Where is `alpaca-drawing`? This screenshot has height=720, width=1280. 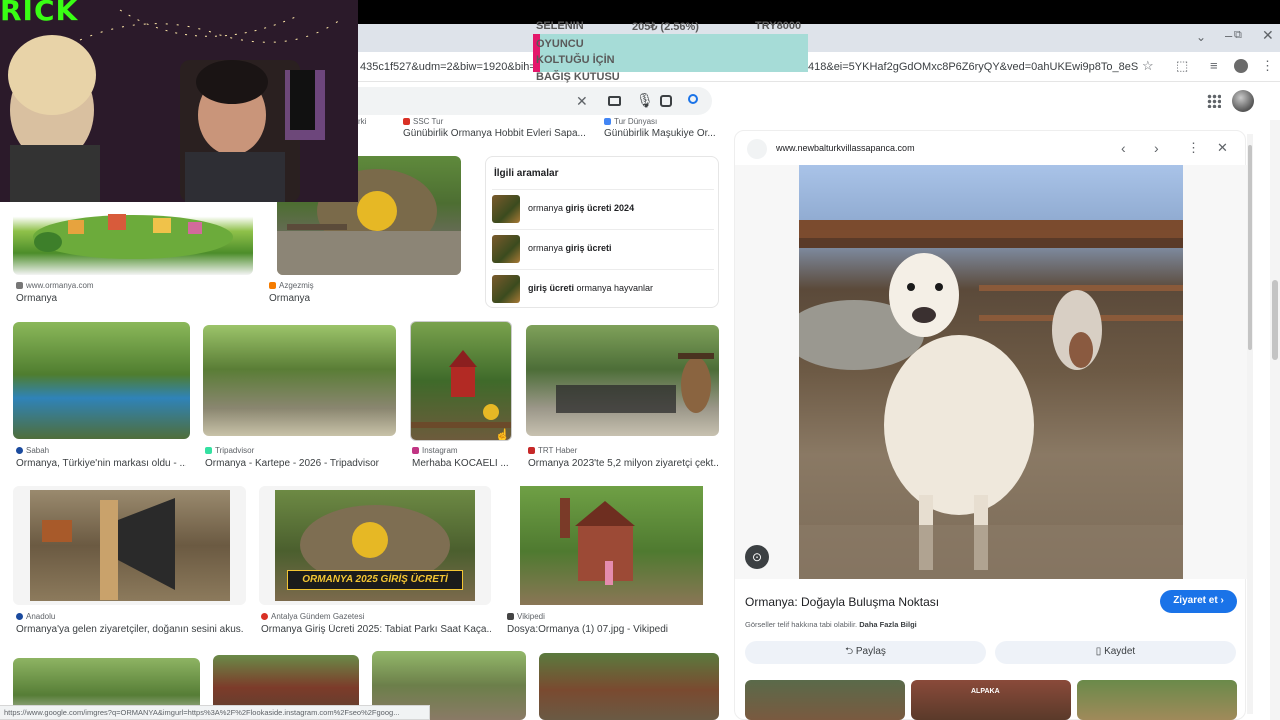 alpaca-drawing is located at coordinates (991, 399).